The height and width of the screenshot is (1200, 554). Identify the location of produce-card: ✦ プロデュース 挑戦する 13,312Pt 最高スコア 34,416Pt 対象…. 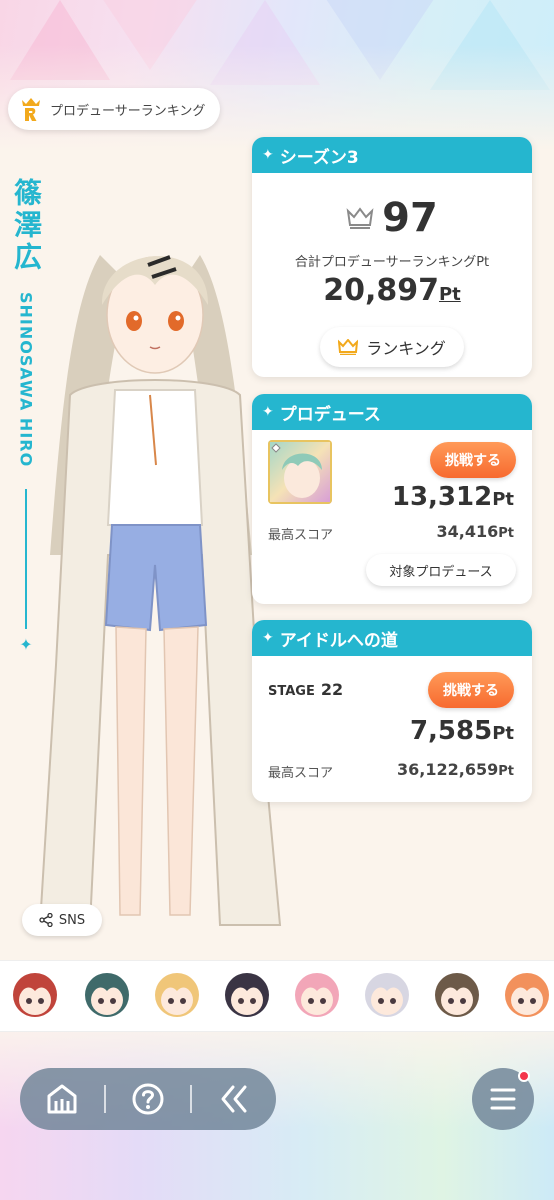
(392, 499).